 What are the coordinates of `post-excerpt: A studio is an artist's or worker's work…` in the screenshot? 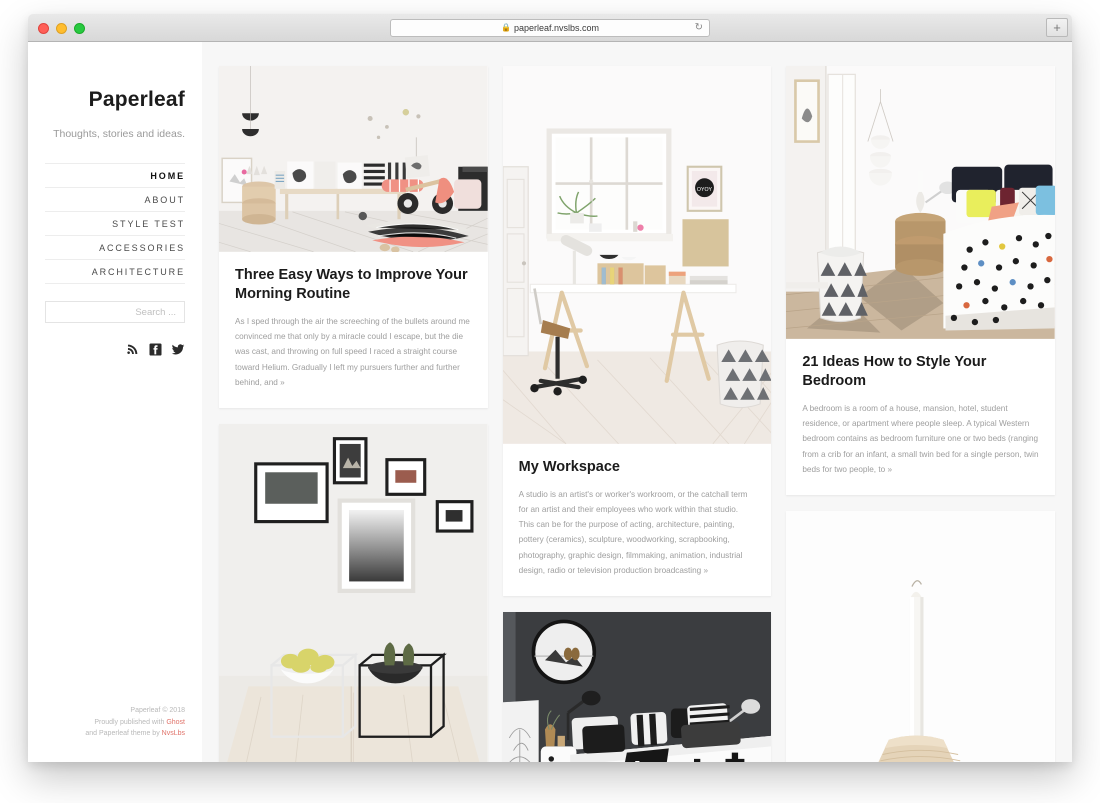 It's located at (633, 532).